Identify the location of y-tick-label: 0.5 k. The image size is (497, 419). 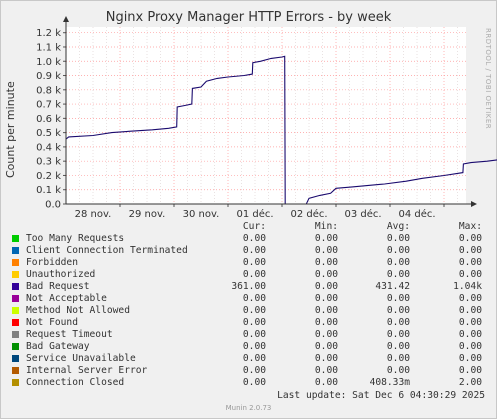
(48, 133).